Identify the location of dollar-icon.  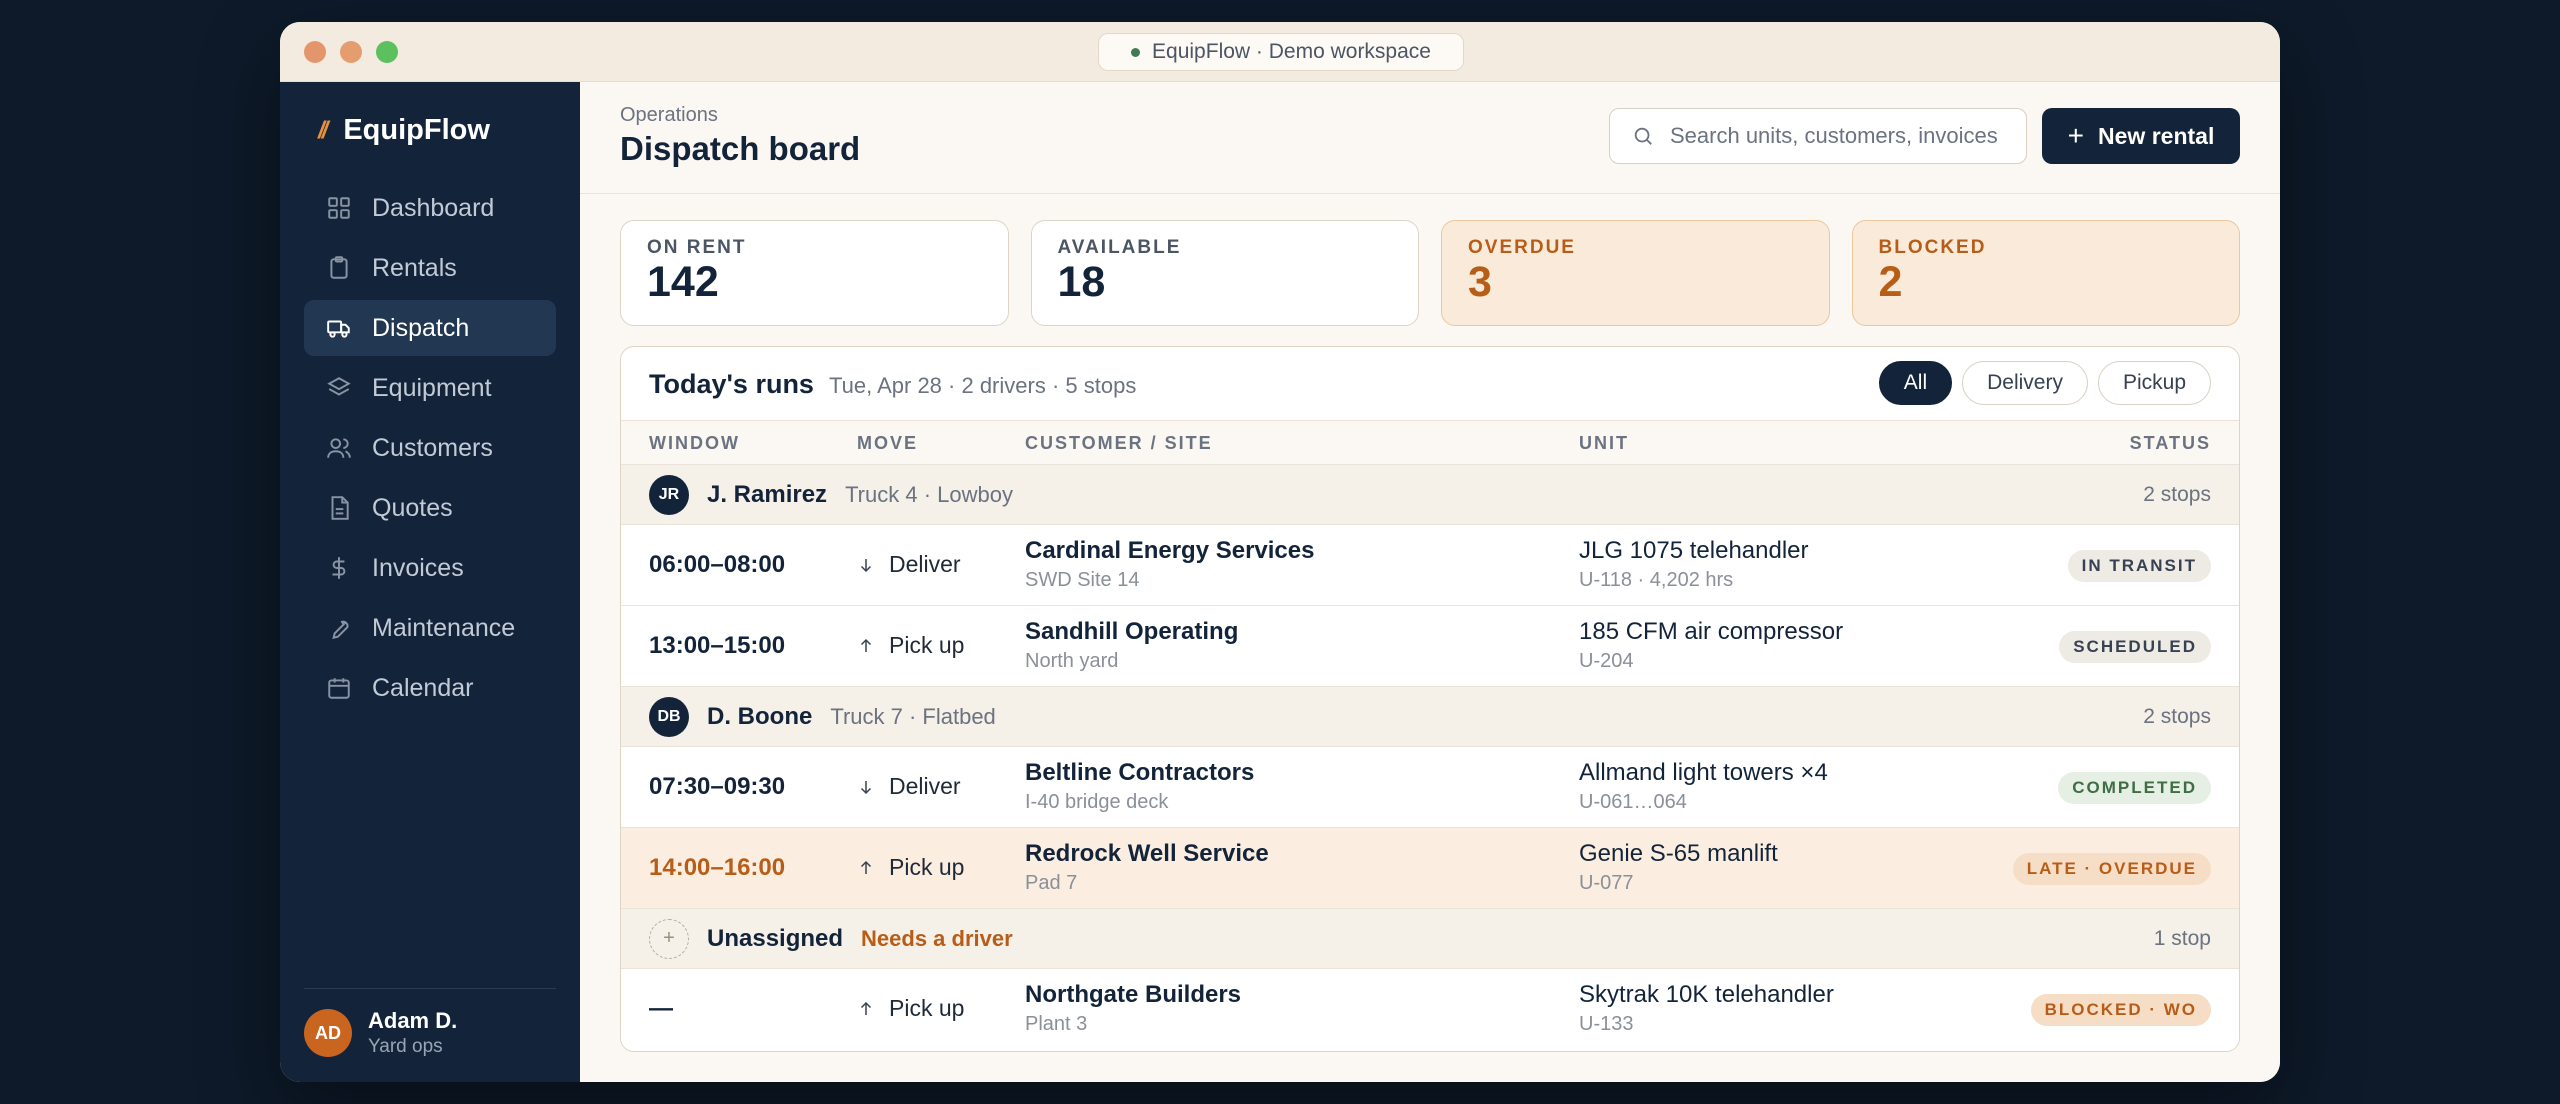
(339, 568).